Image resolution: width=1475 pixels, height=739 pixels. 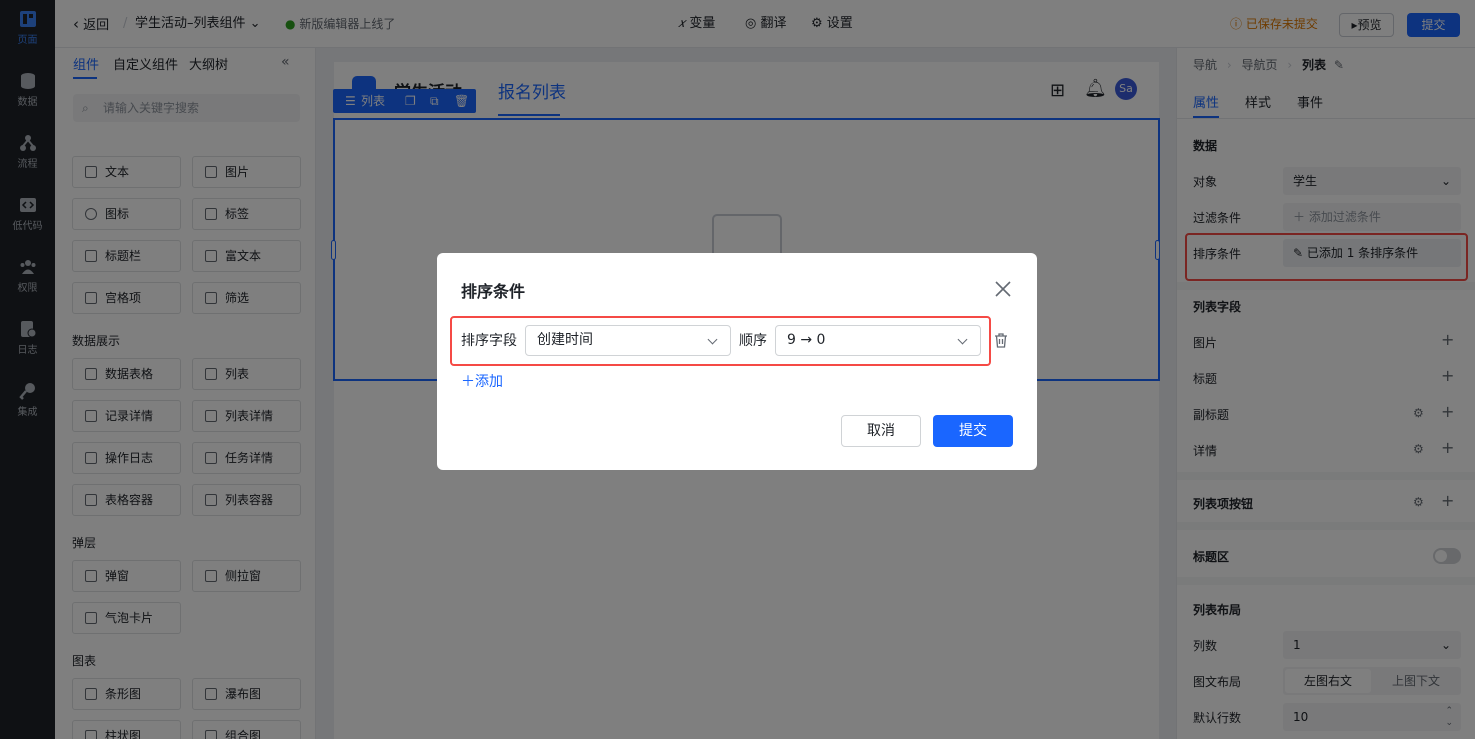 What do you see at coordinates (493, 291) in the screenshot?
I see `modal-title: 排序条件` at bounding box center [493, 291].